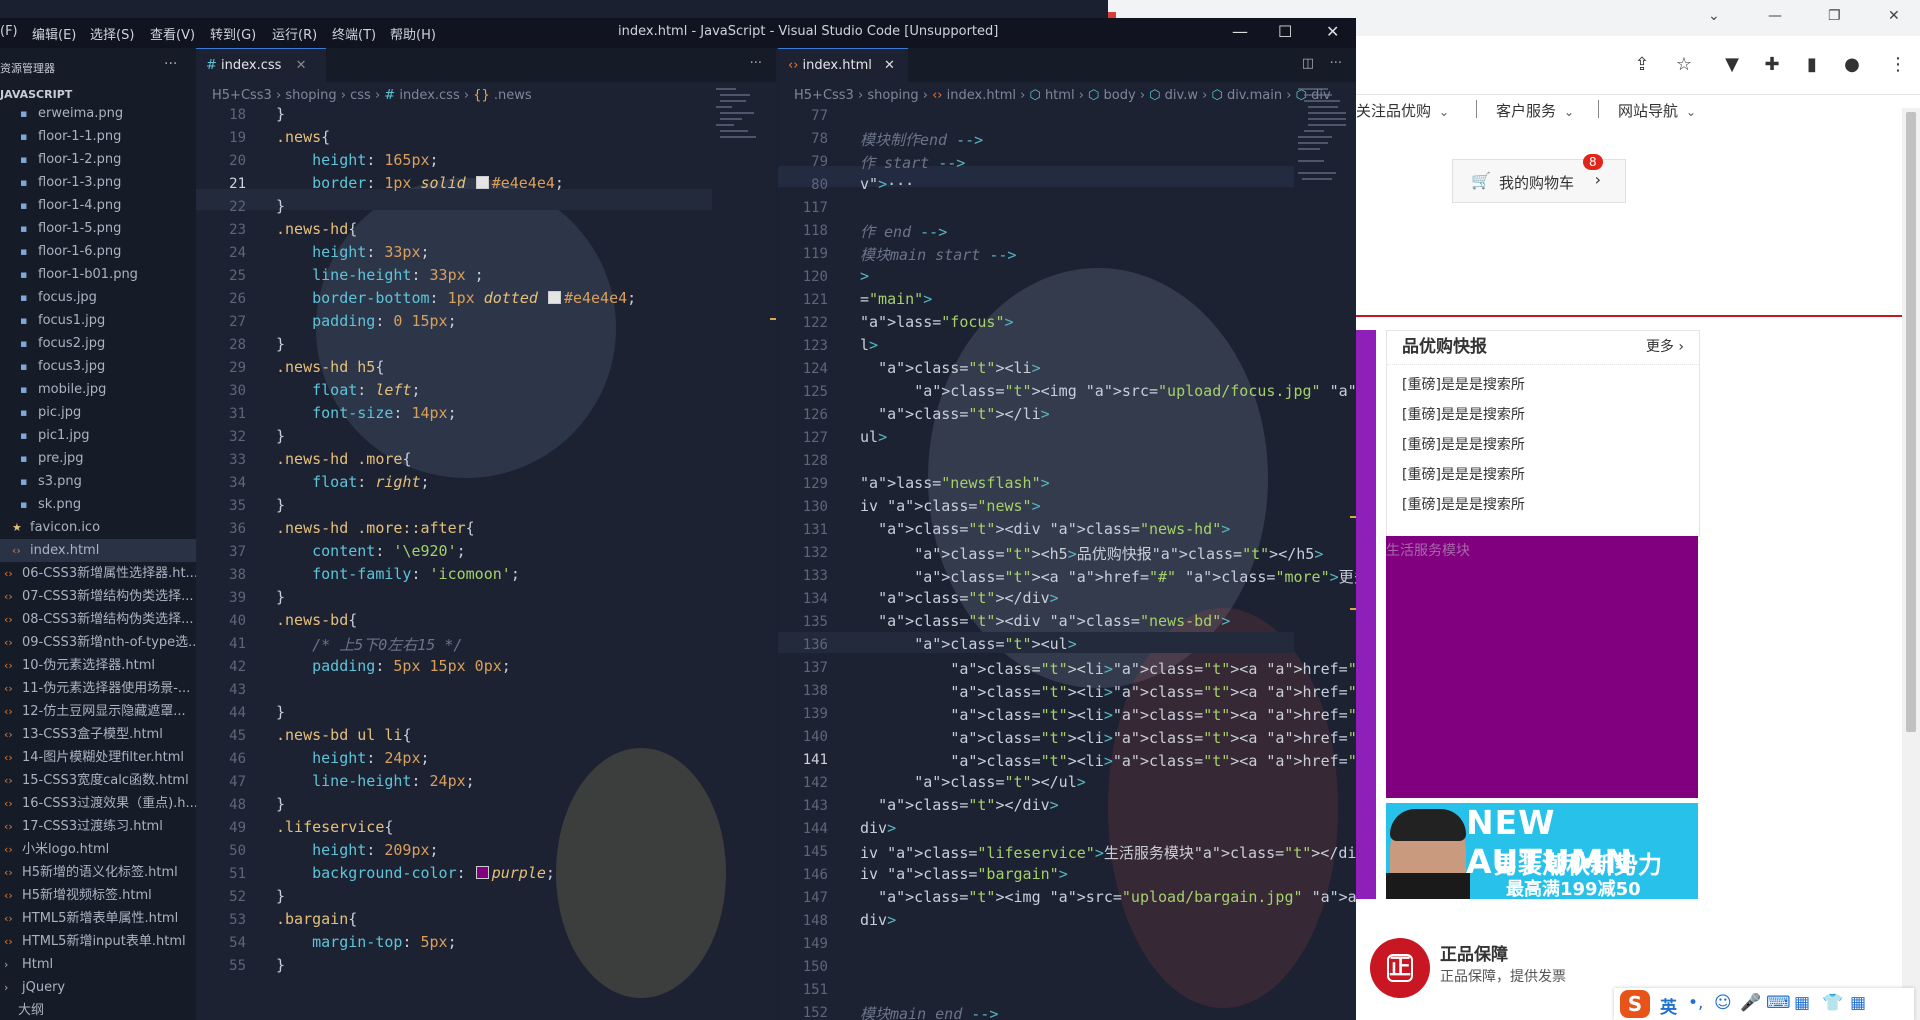  I want to click on menu-icon: ⋮, so click(1898, 64).